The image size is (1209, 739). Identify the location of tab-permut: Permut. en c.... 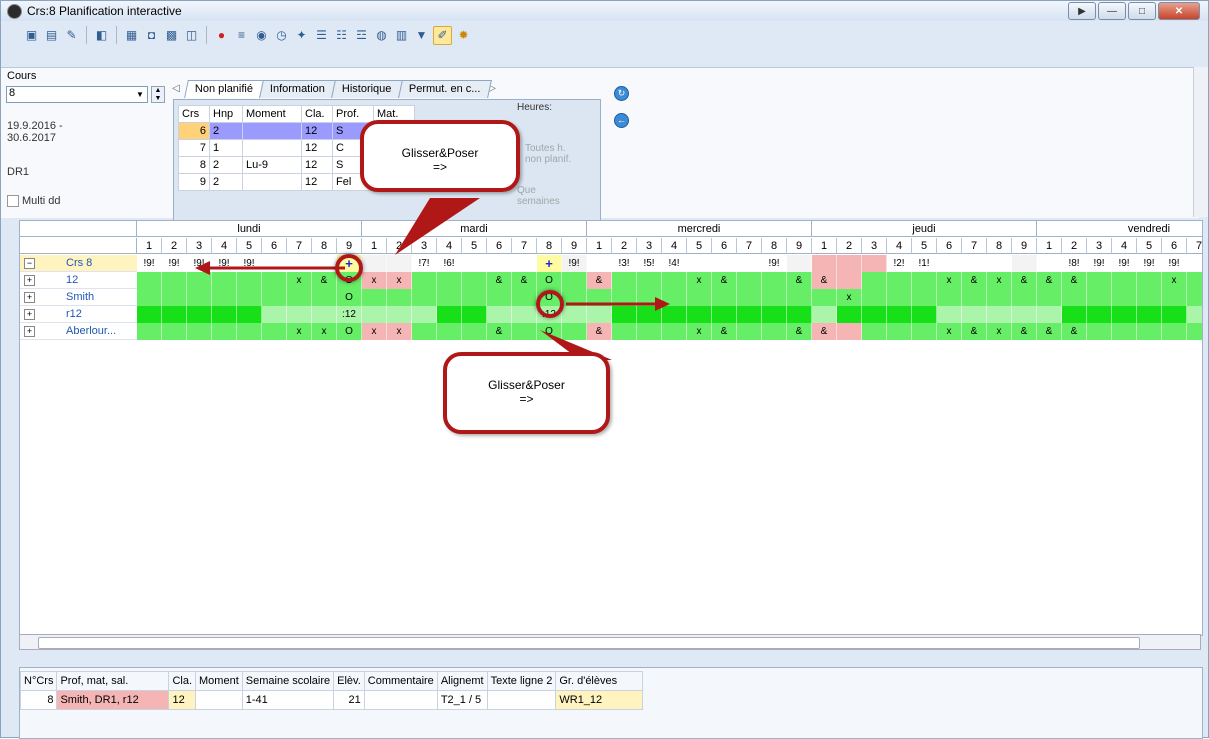
(444, 89).